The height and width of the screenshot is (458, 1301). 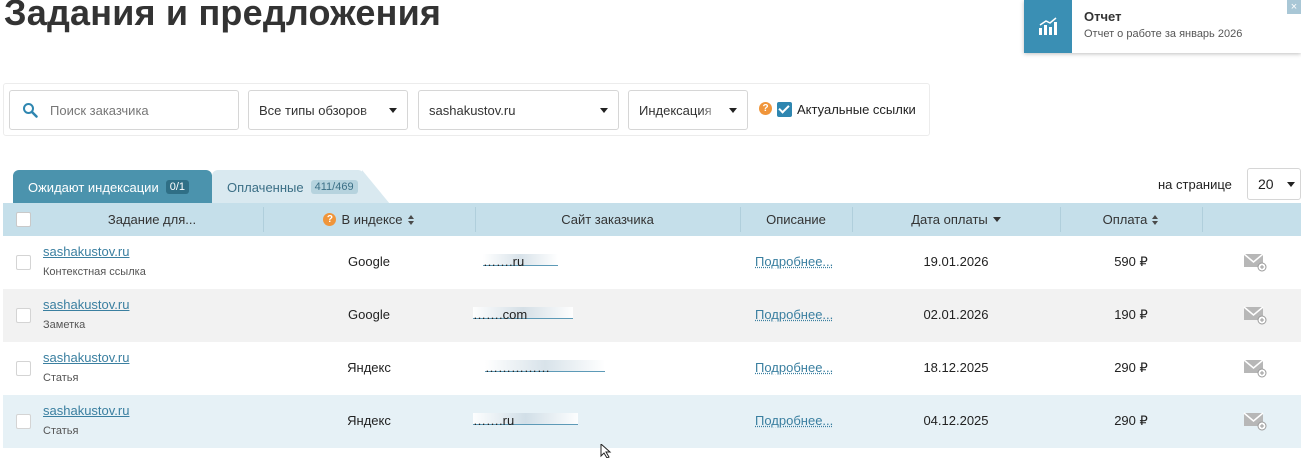 What do you see at coordinates (956, 261) in the screenshot?
I see `pay-date: 19.01.2026` at bounding box center [956, 261].